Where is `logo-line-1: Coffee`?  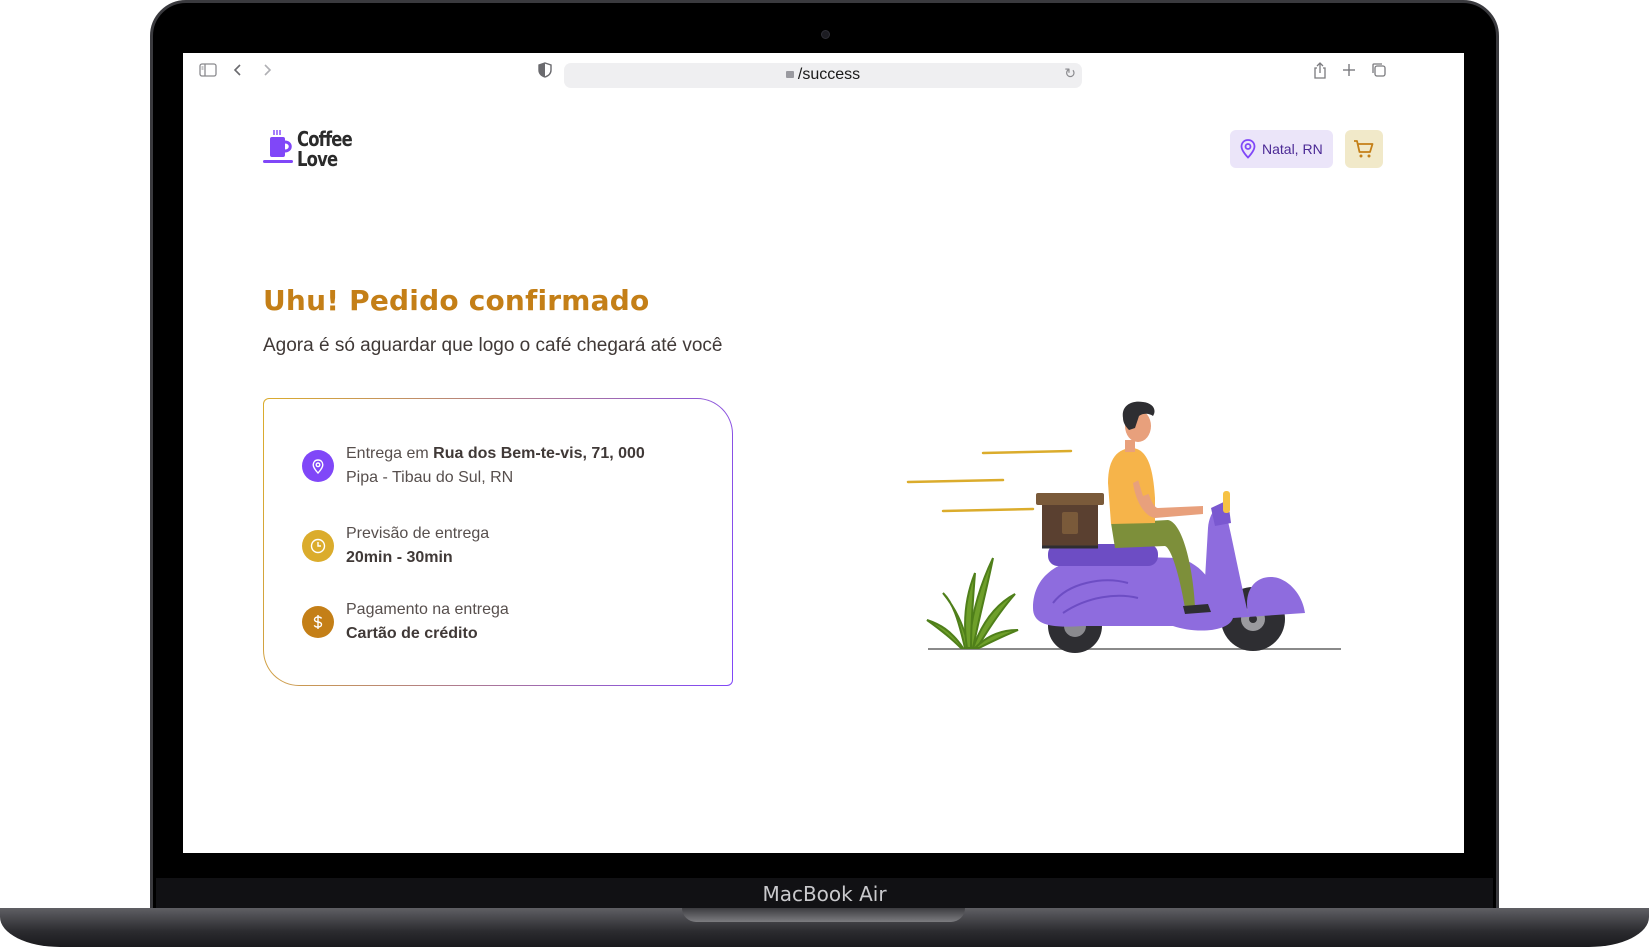
logo-line-1: Coffee is located at coordinates (325, 139).